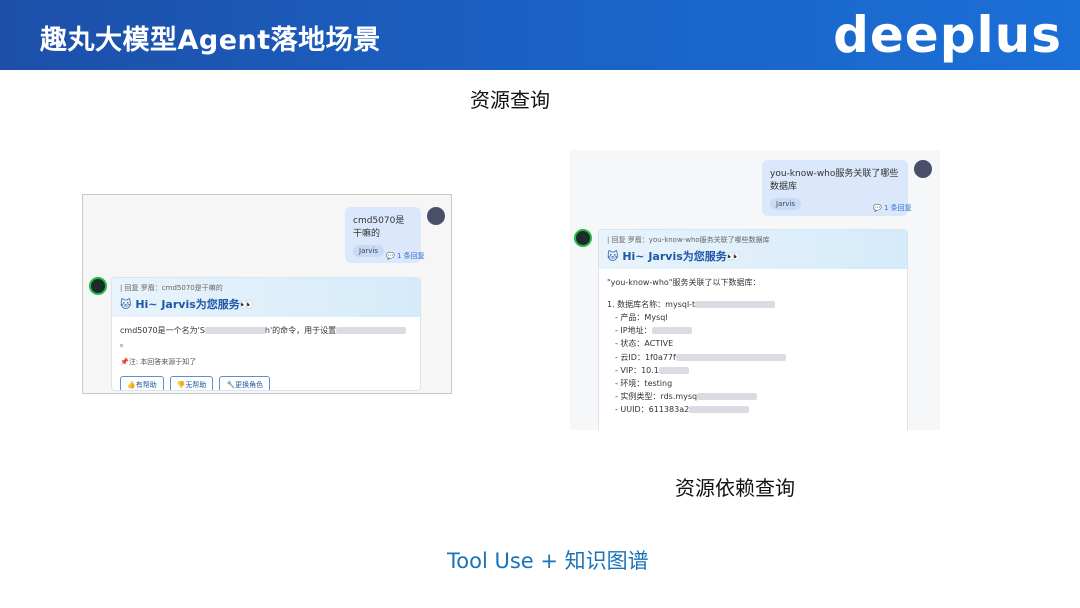 The image size is (1080, 608). What do you see at coordinates (684, 282) in the screenshot?
I see `answer-intro: "you-know-who"服务关联了以下数据库：` at bounding box center [684, 282].